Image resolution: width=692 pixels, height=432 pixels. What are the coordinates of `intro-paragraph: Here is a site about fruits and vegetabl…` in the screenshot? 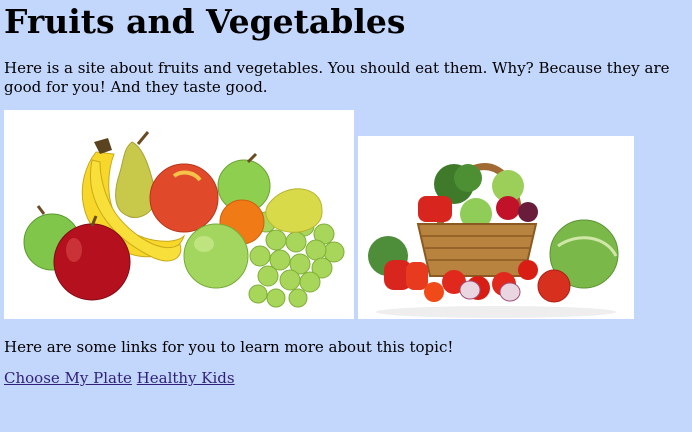 It's located at (337, 77).